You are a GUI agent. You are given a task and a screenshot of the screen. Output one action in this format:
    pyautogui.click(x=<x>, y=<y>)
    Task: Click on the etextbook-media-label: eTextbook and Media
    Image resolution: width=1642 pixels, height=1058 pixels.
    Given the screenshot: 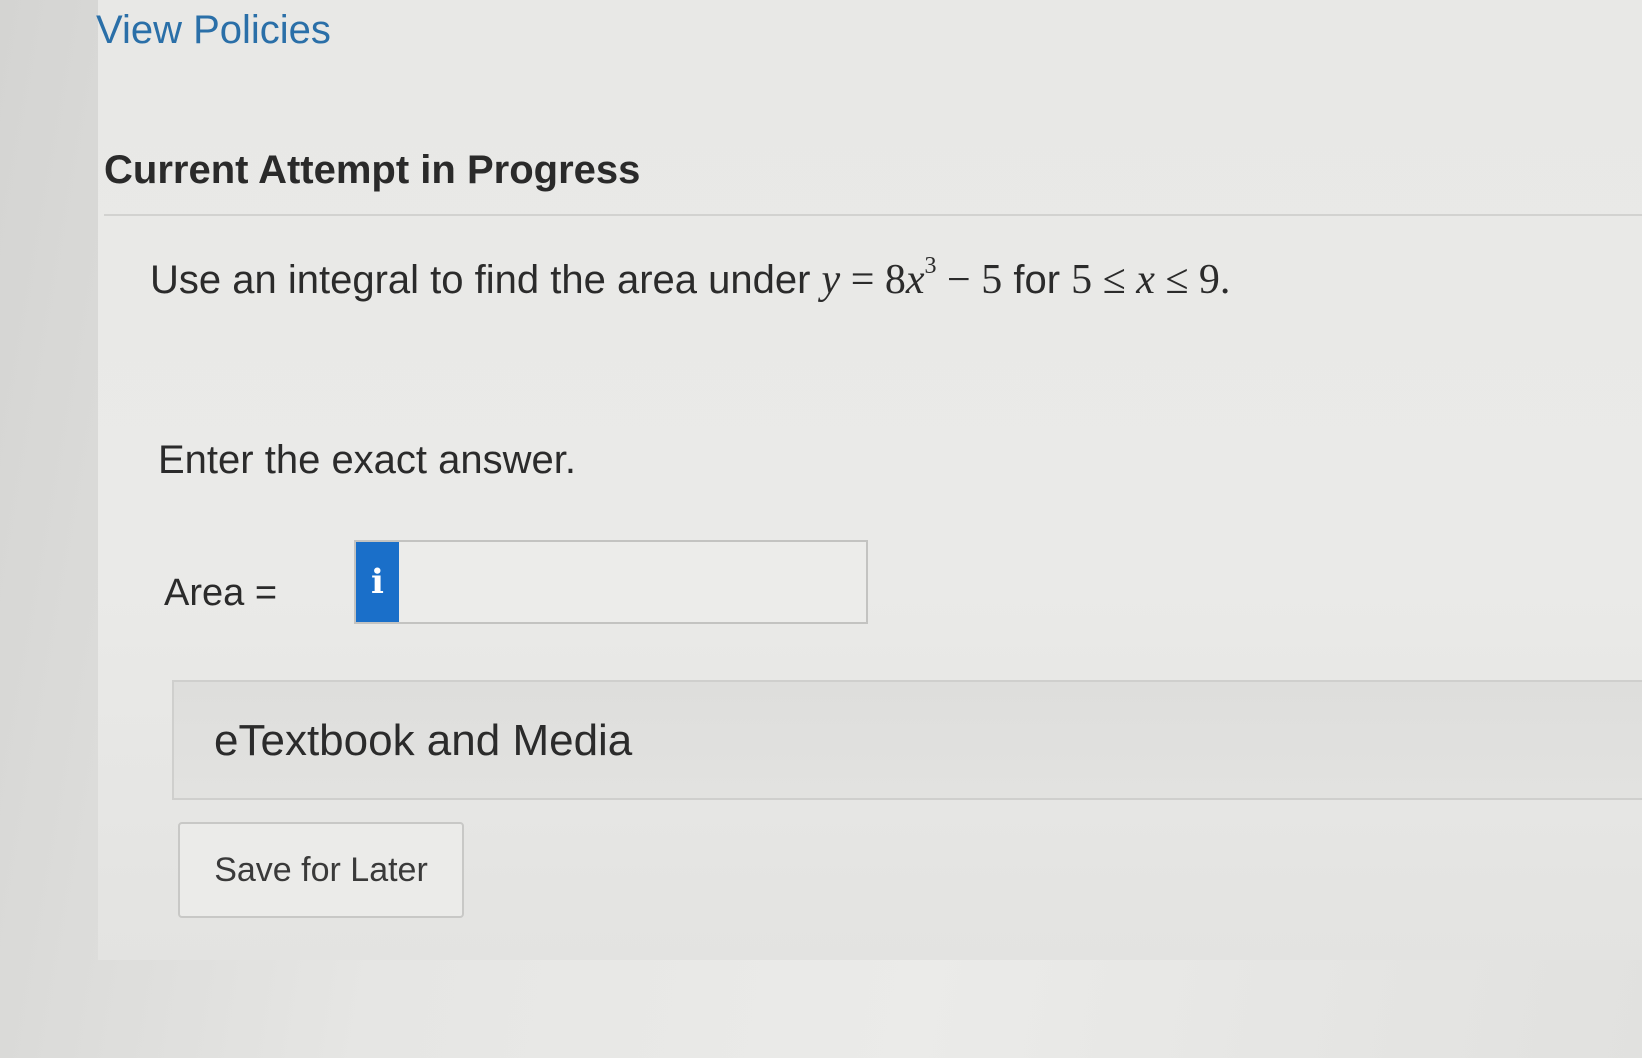 What is the action you would take?
    pyautogui.click(x=423, y=740)
    